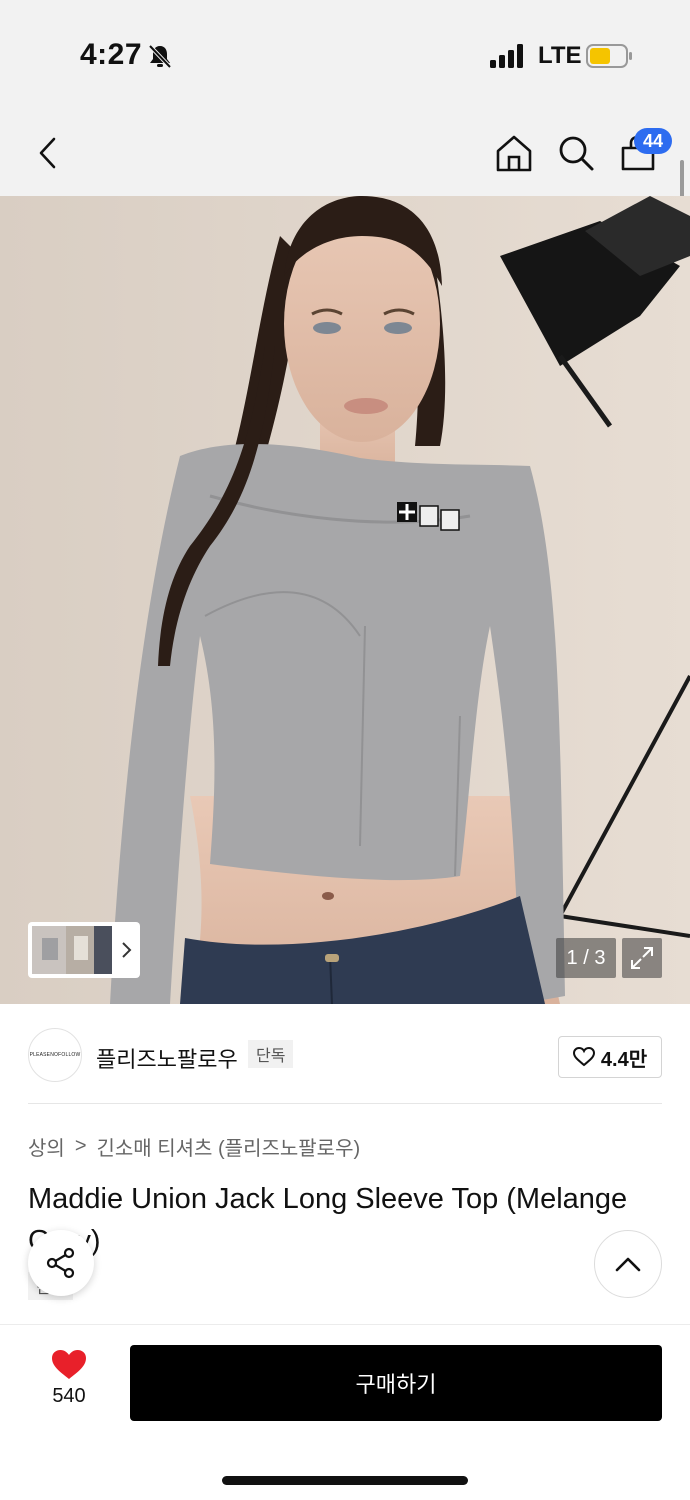 The image size is (690, 1500). I want to click on bottom-bar: 540 구매하기, so click(345, 1412).